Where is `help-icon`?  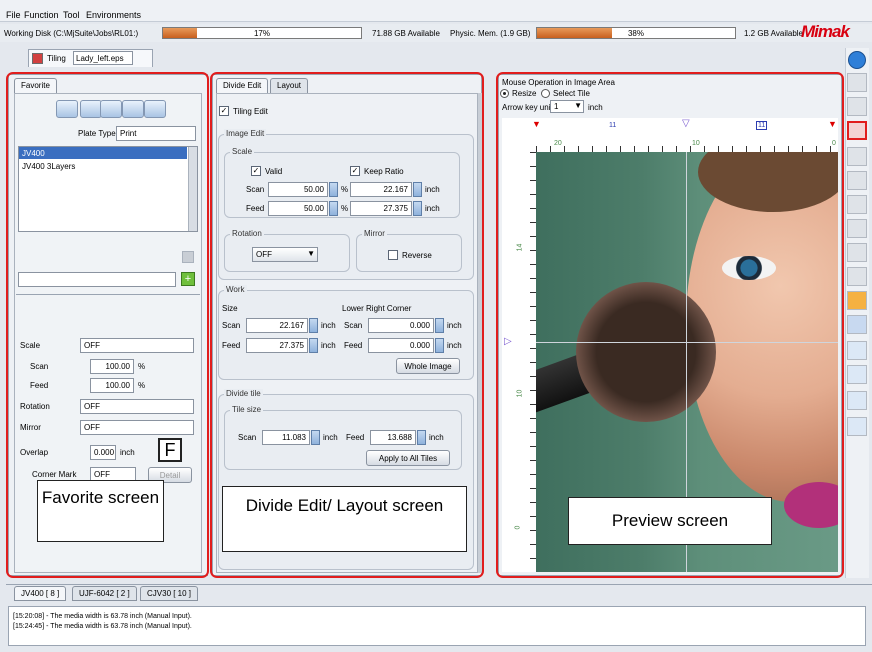
help-icon is located at coordinates (857, 60).